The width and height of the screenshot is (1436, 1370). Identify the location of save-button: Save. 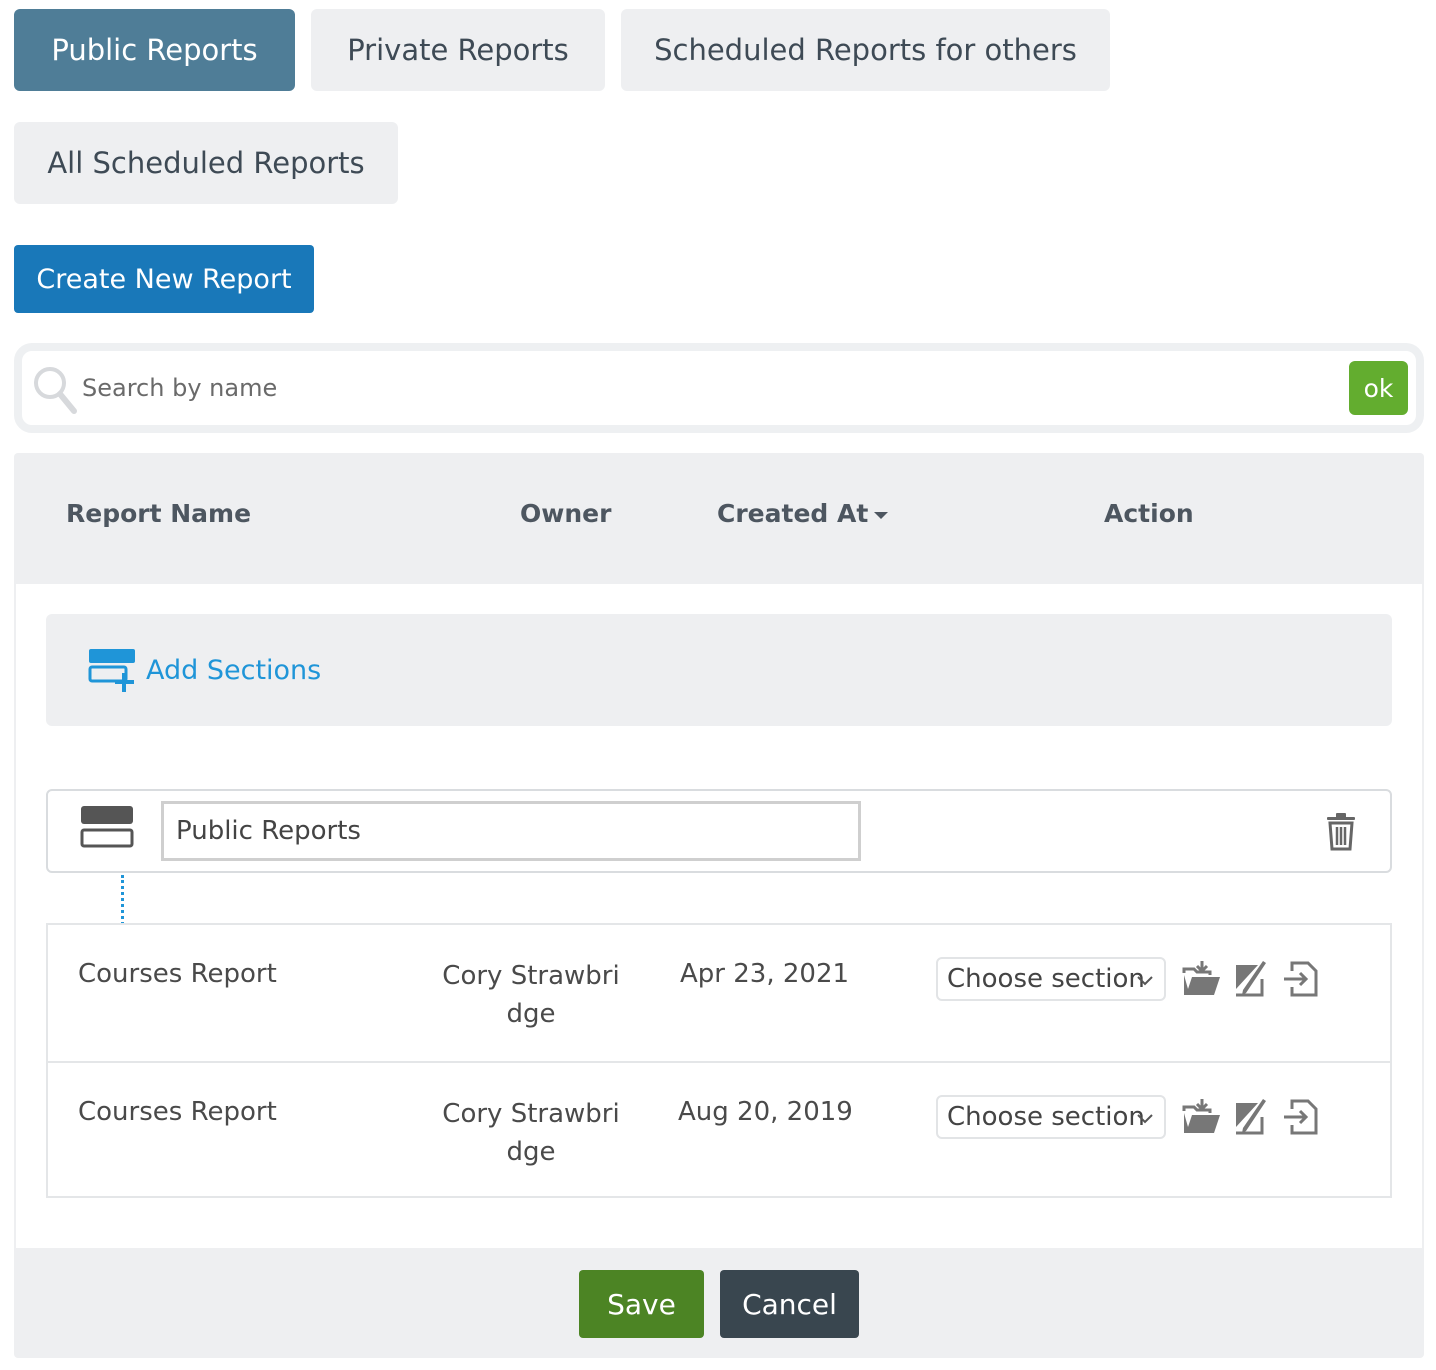
(641, 1304).